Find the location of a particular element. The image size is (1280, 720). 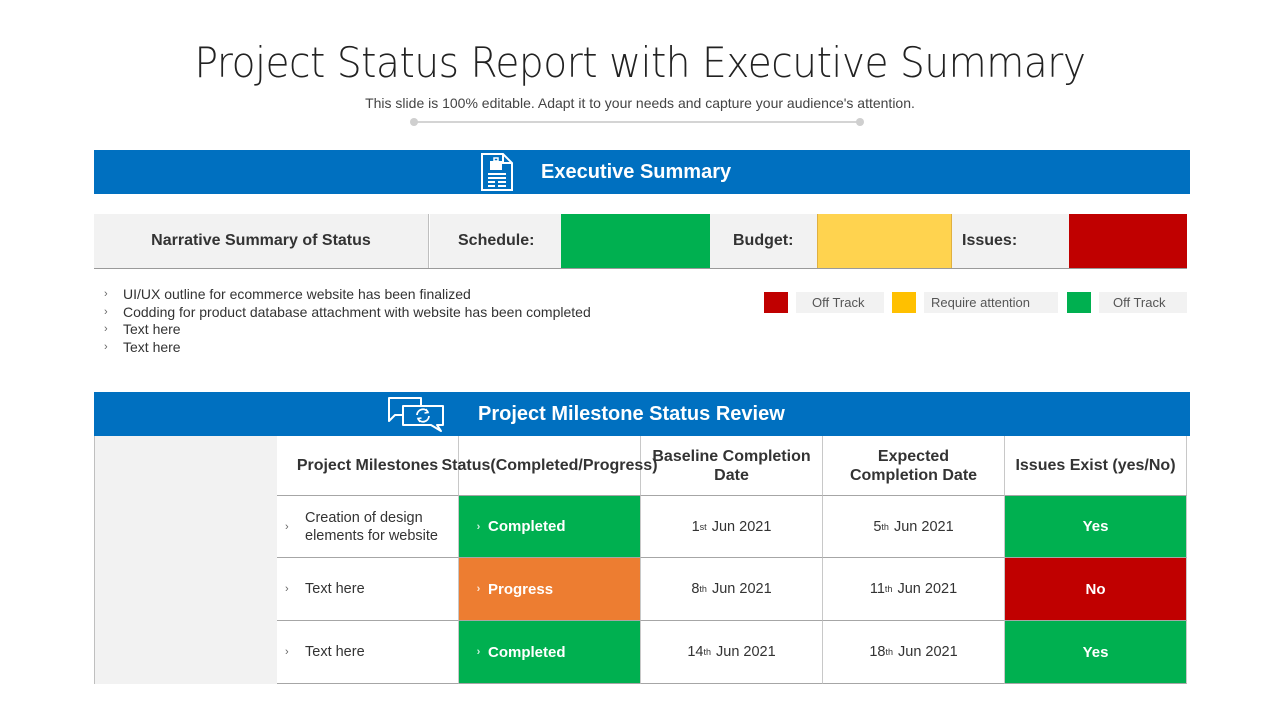

legend-item-off-track-red: Off Track is located at coordinates (824, 302).